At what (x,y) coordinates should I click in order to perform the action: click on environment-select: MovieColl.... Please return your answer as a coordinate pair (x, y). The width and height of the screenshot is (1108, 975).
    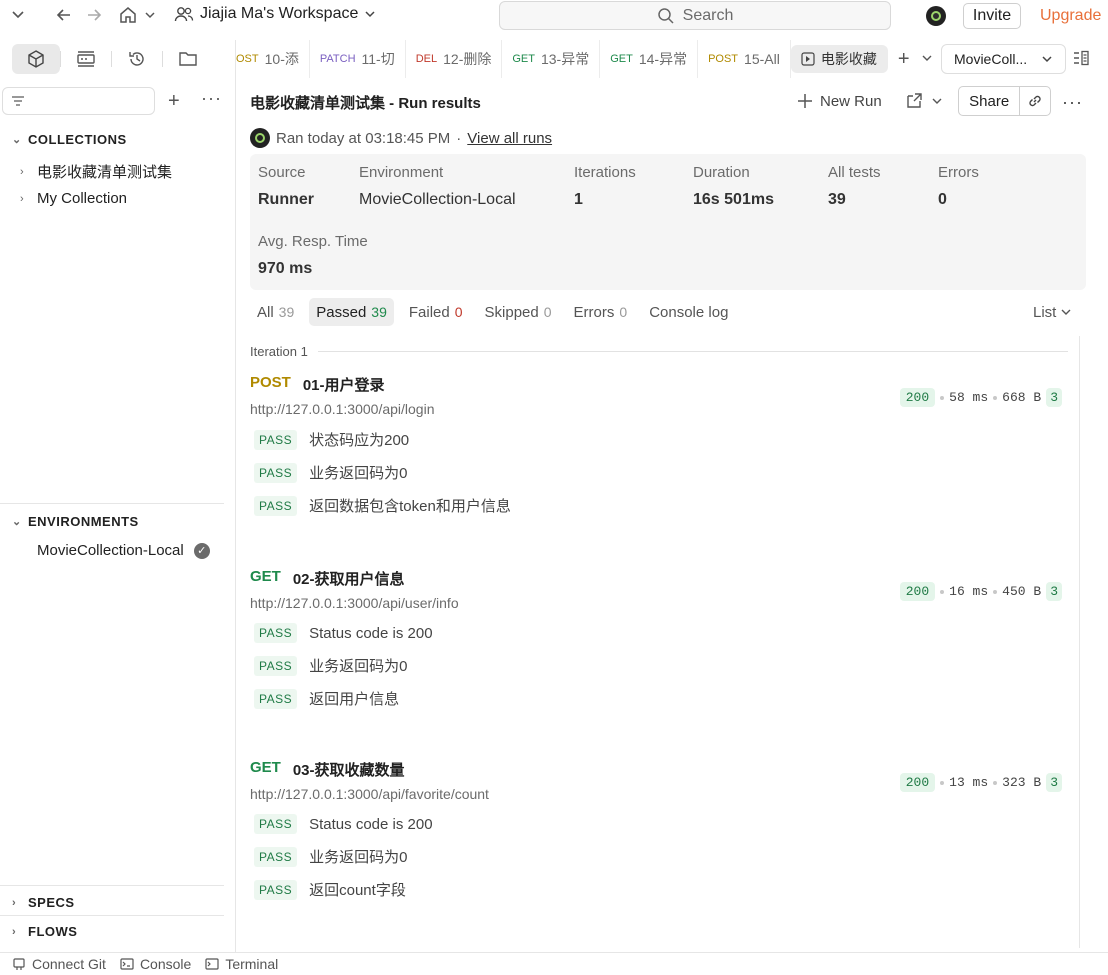
    Looking at the image, I should click on (1003, 59).